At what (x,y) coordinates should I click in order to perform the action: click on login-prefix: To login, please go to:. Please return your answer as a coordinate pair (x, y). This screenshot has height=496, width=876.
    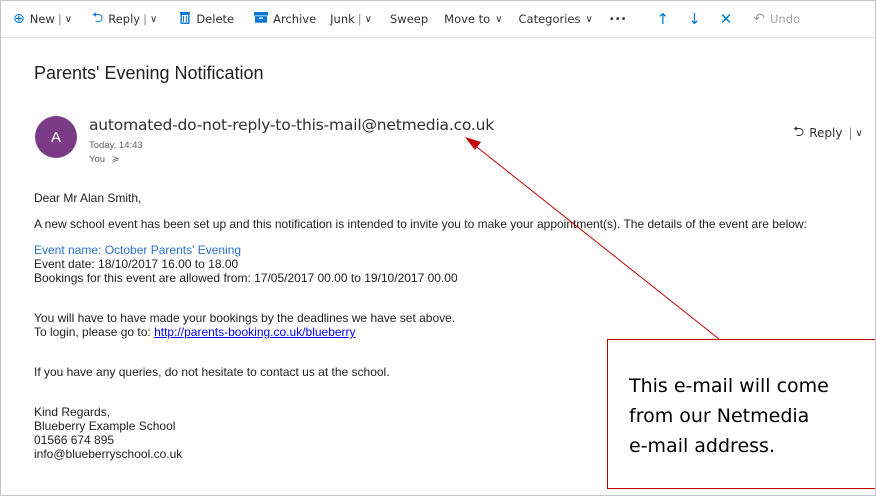
    Looking at the image, I should click on (94, 332).